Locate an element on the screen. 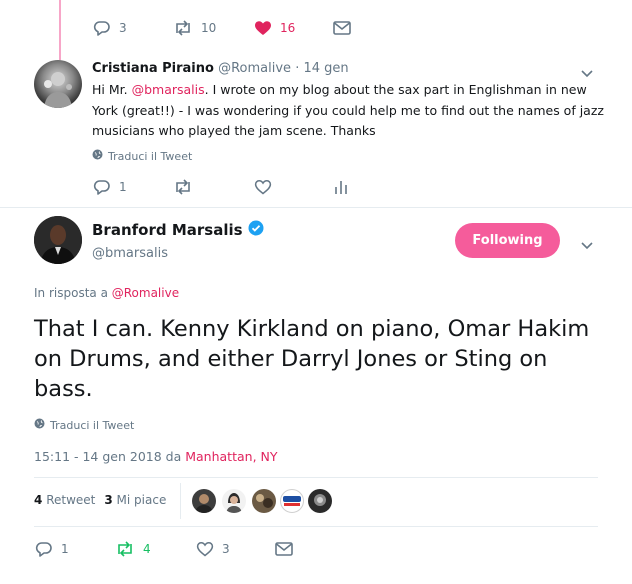 The image size is (632, 584). retweet-button: 10 is located at coordinates (194, 28).